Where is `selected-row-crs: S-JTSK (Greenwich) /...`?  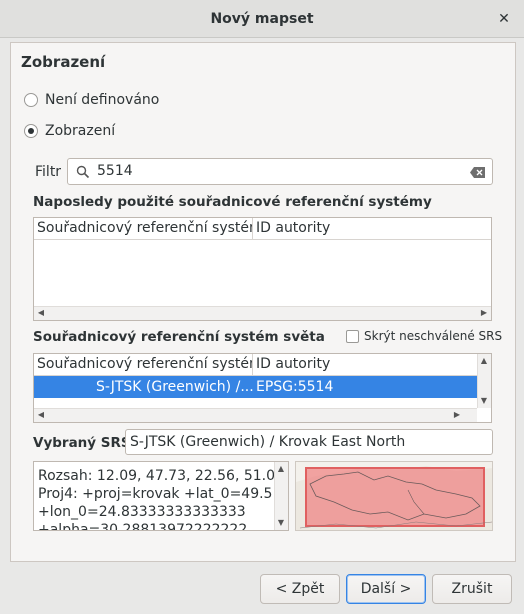
selected-row-crs: S-JTSK (Greenwich) /... is located at coordinates (174, 387).